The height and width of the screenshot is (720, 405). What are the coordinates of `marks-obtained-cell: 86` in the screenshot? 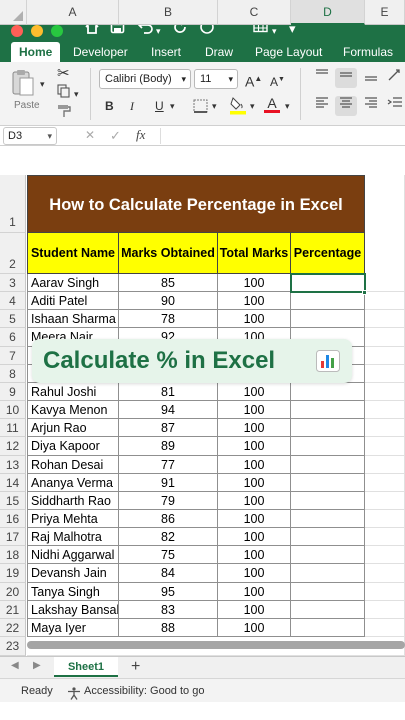 It's located at (168, 519).